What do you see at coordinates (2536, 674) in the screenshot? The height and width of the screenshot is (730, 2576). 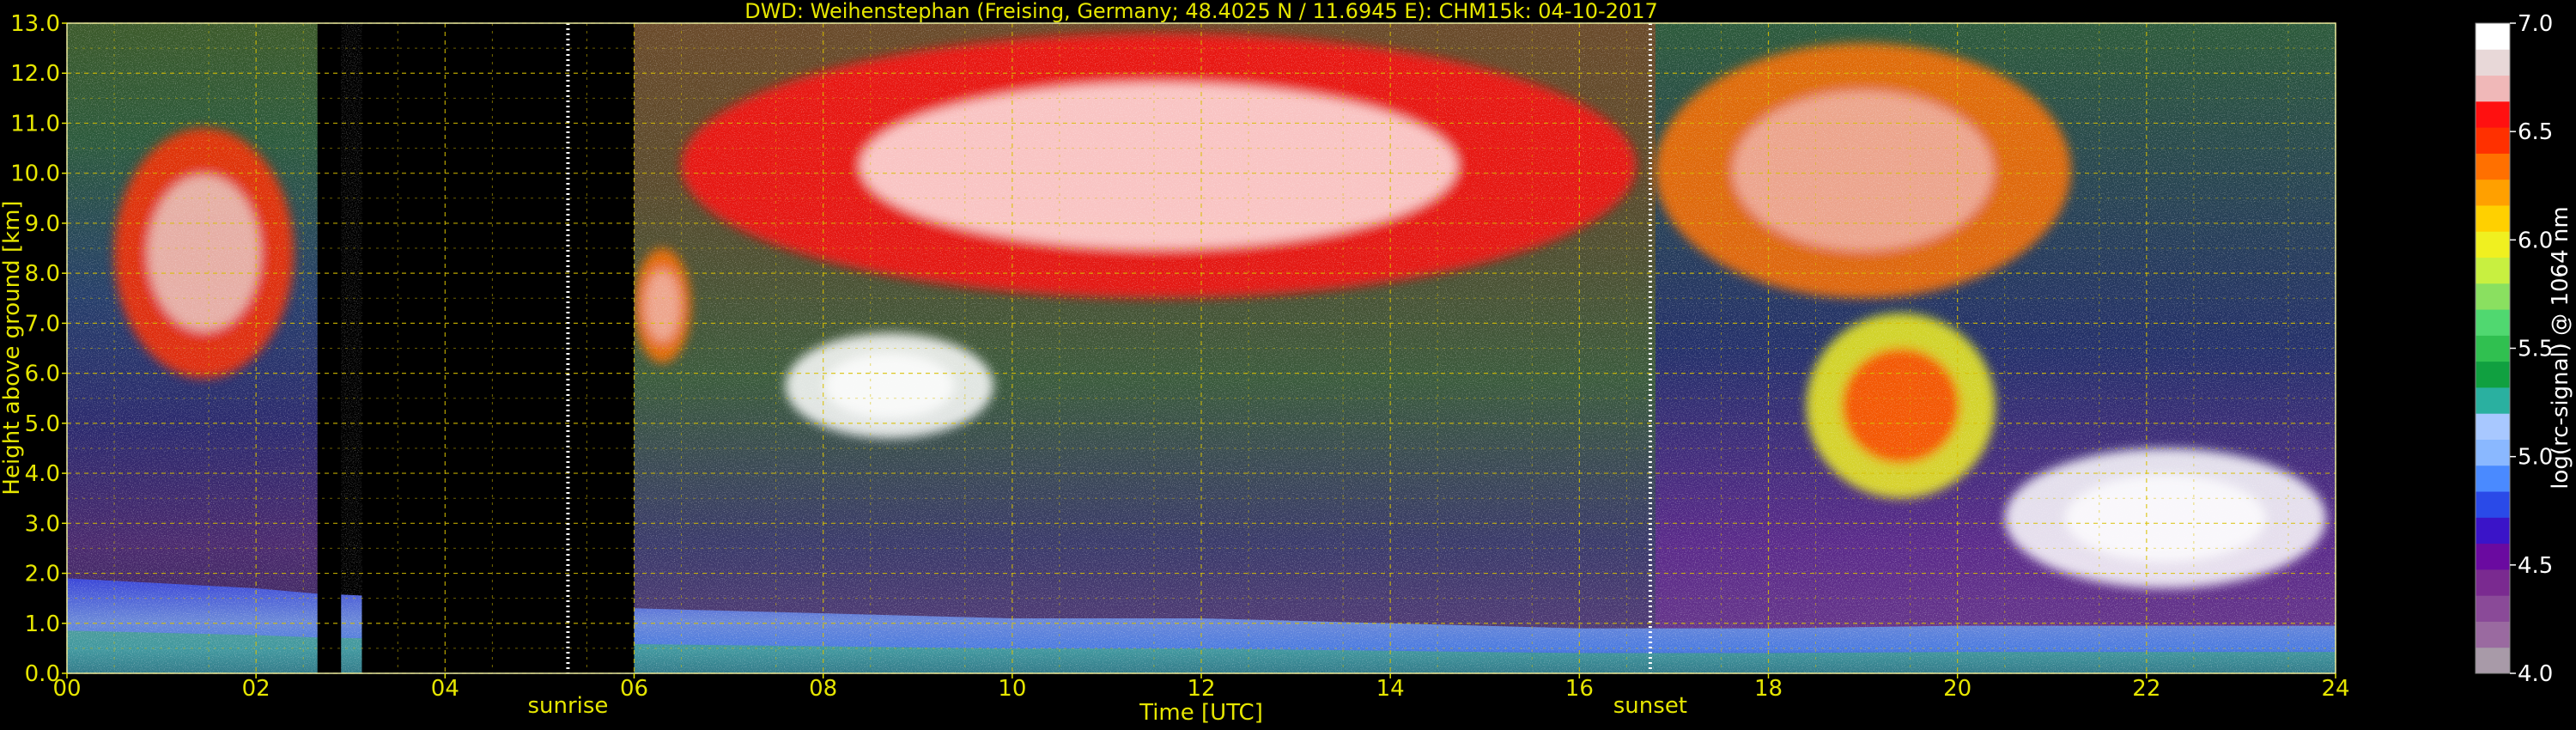 I see `colorbar-tick-label: 4.0` at bounding box center [2536, 674].